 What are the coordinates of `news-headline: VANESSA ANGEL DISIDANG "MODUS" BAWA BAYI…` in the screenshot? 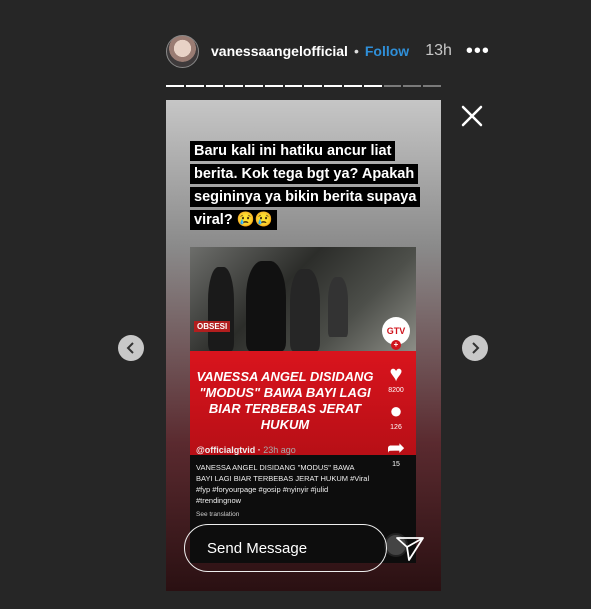 It's located at (285, 400).